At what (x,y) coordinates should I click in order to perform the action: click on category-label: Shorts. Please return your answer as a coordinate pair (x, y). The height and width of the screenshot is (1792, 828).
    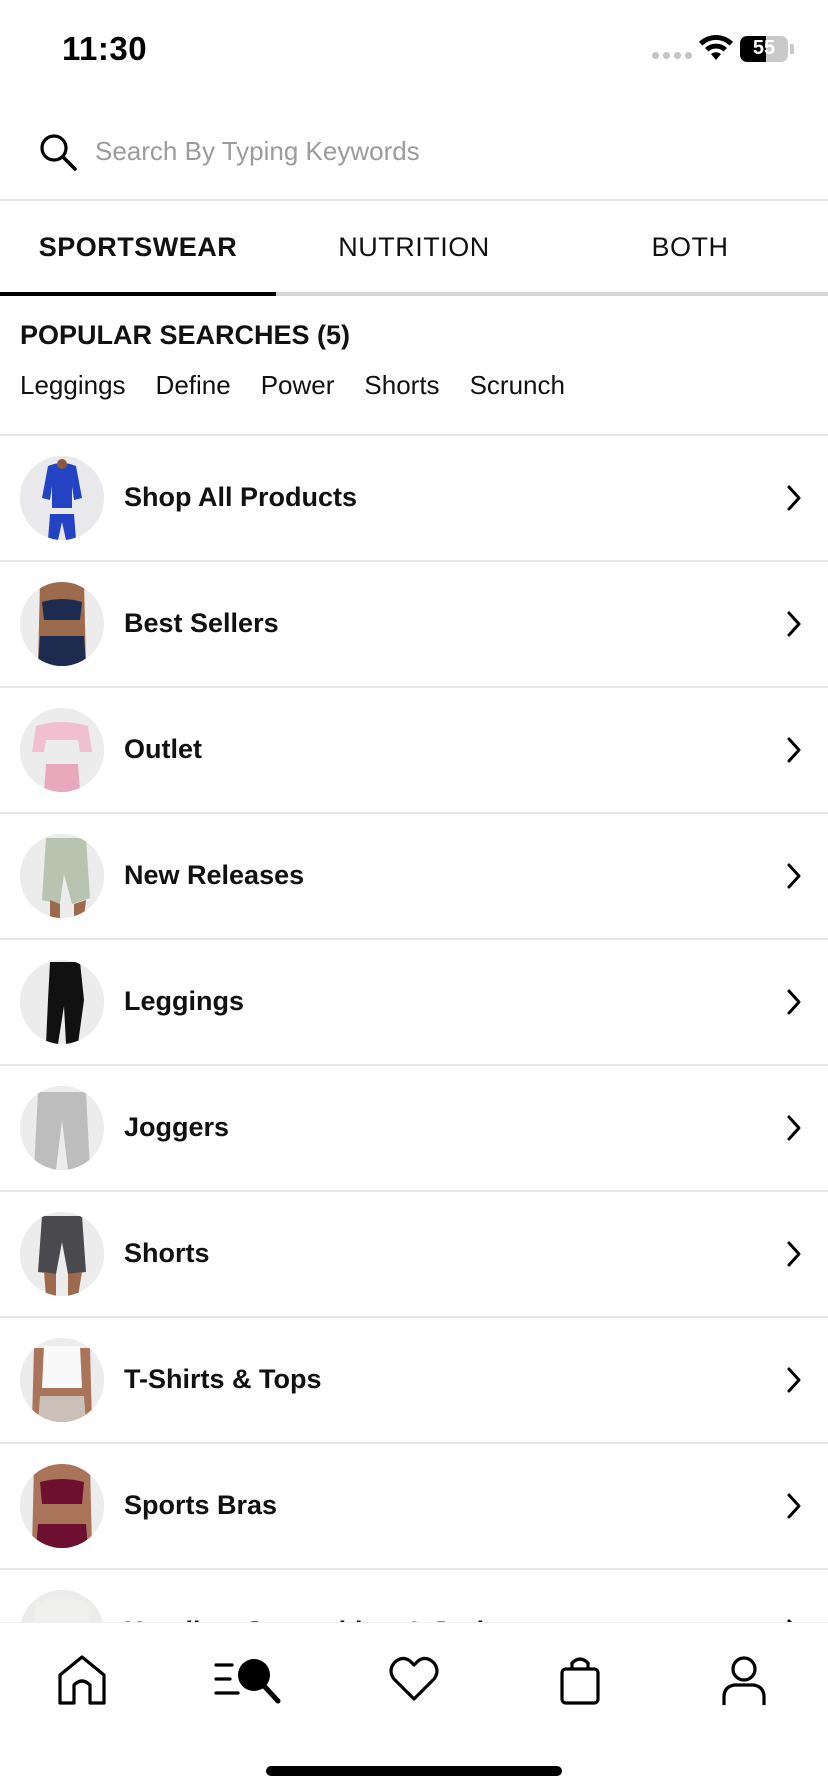
    Looking at the image, I should click on (167, 1253).